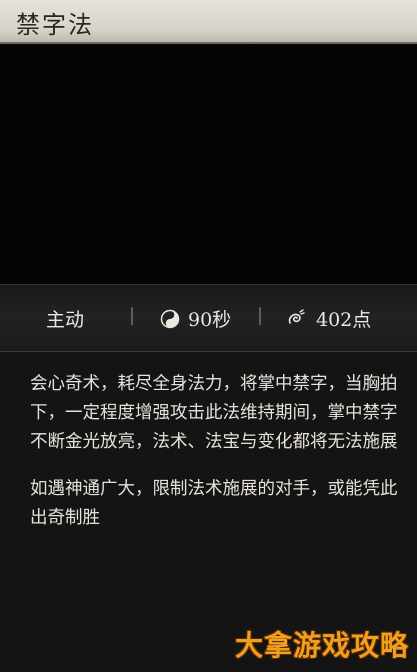 The height and width of the screenshot is (672, 417). I want to click on description-paragraph: 如遇神通广大，限制法术施展的对手，或能凭此出奇制胜, so click(214, 503).